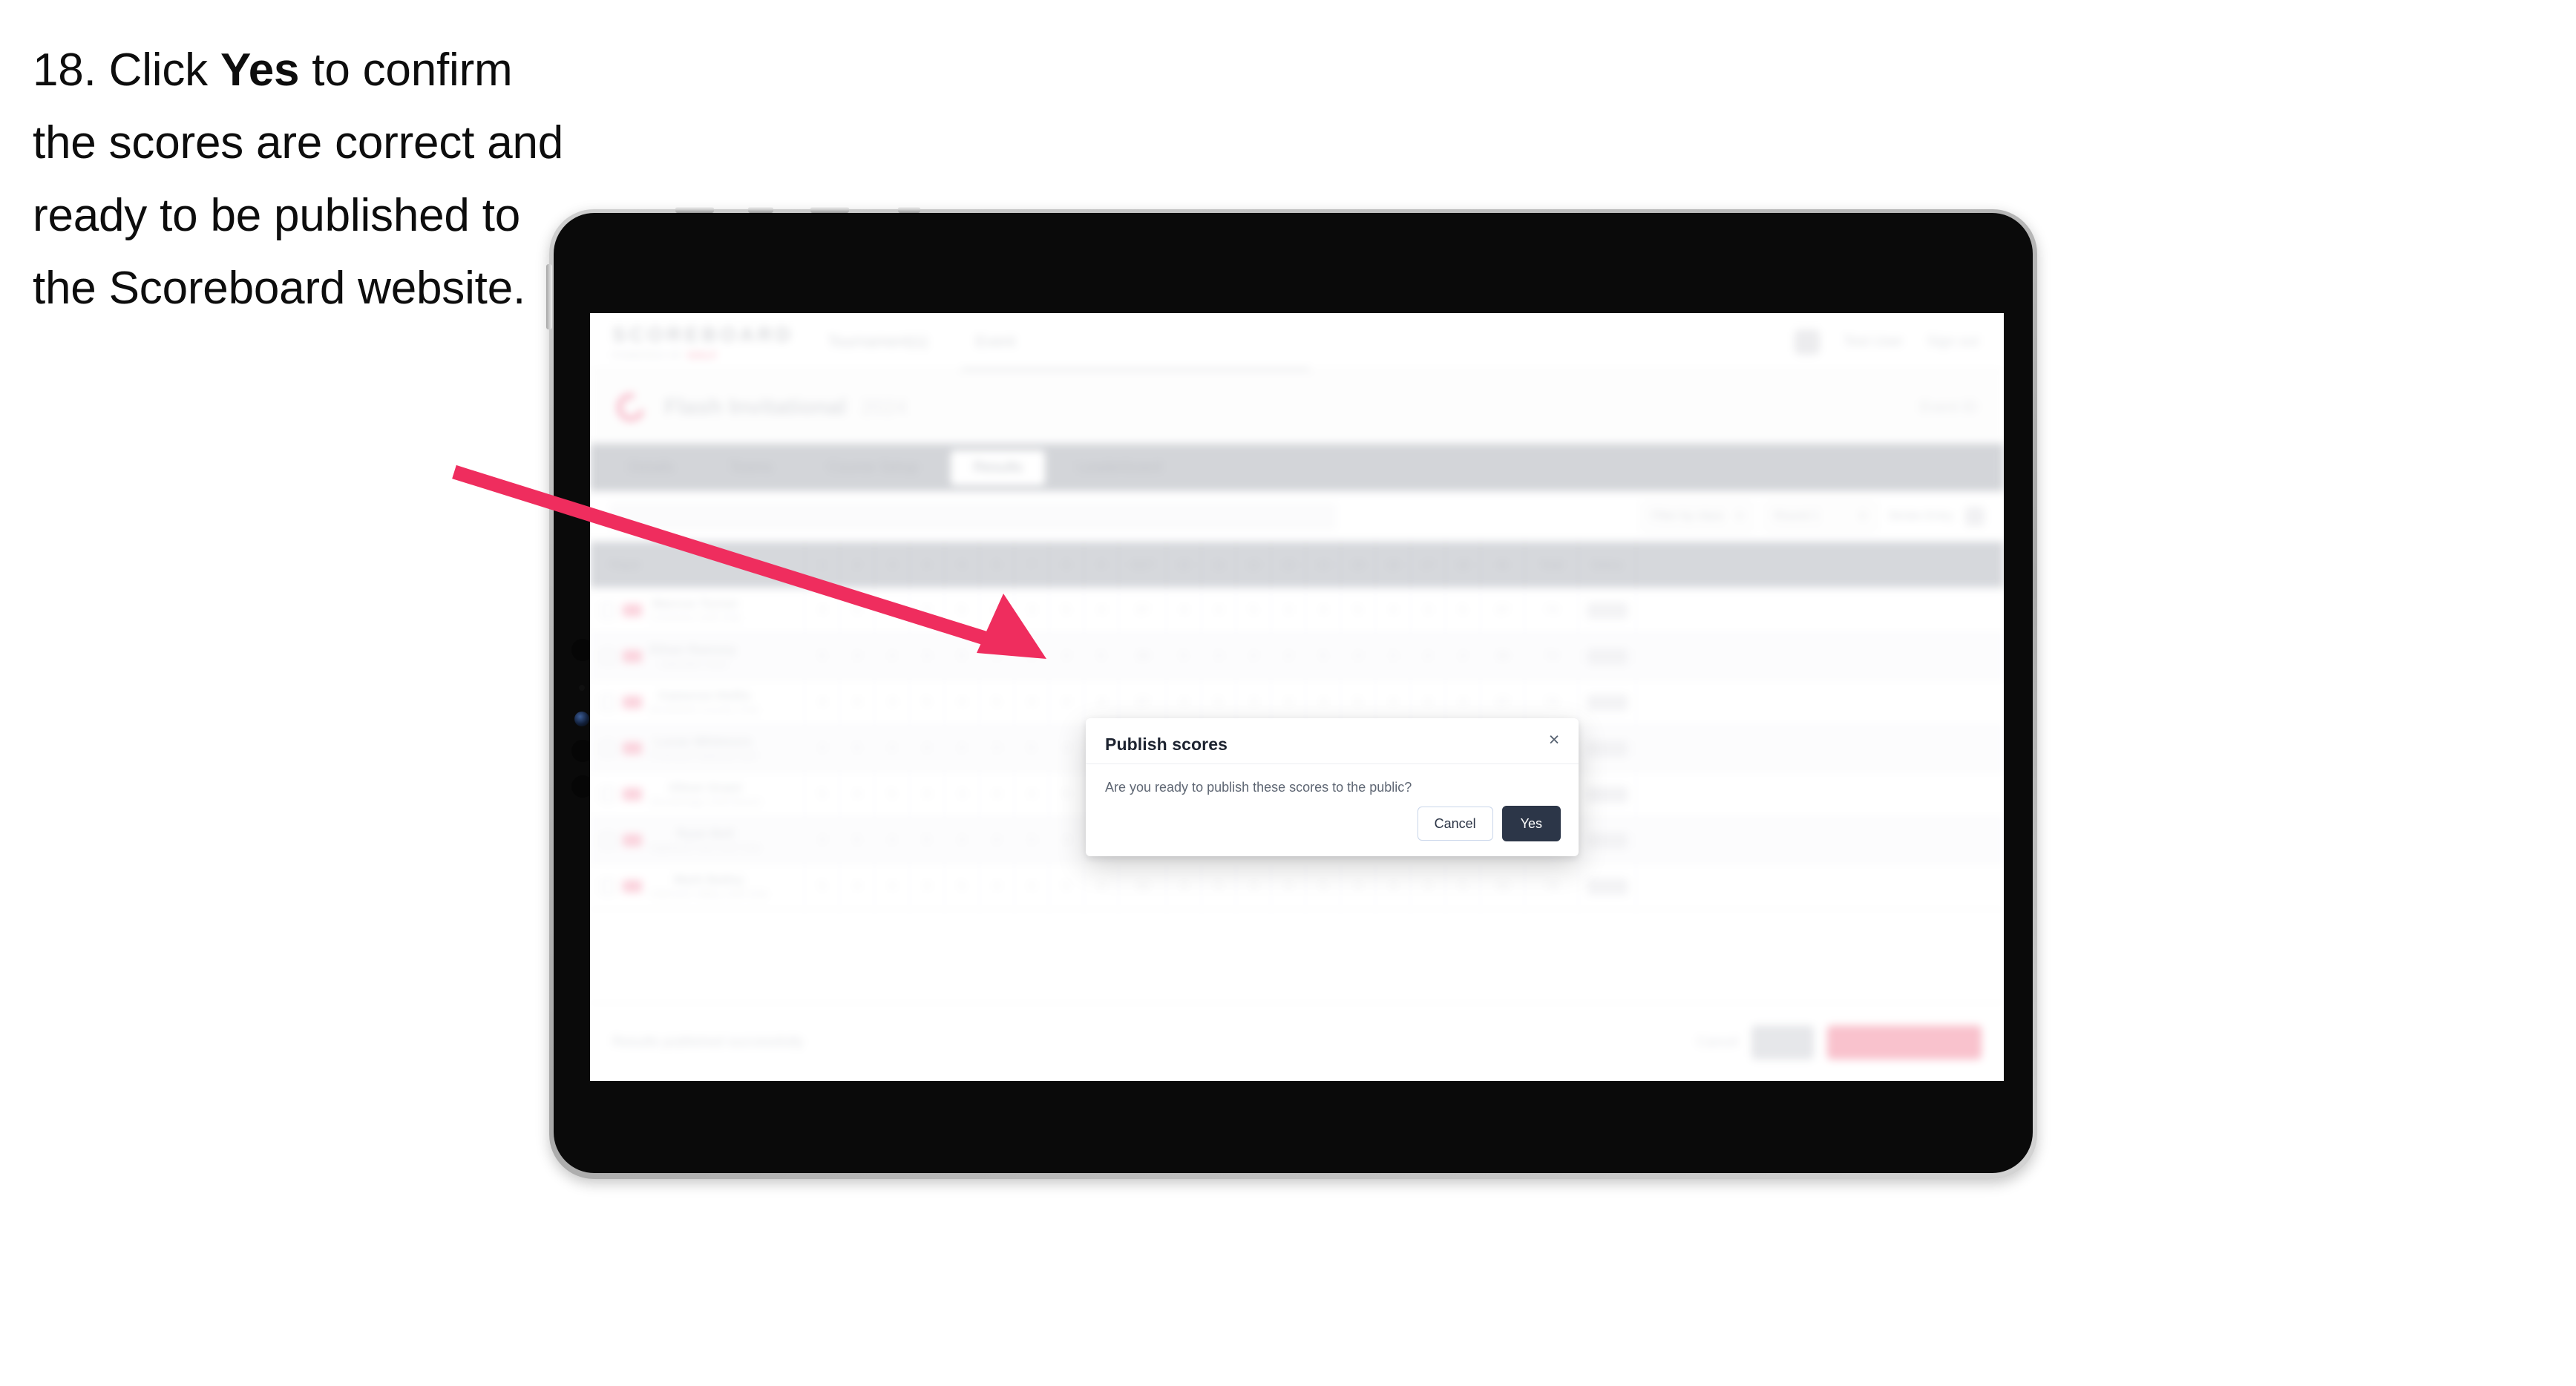 The image size is (2576, 1386). Describe the element at coordinates (1953, 342) in the screenshot. I see `sign-out-link: Sign out` at that location.